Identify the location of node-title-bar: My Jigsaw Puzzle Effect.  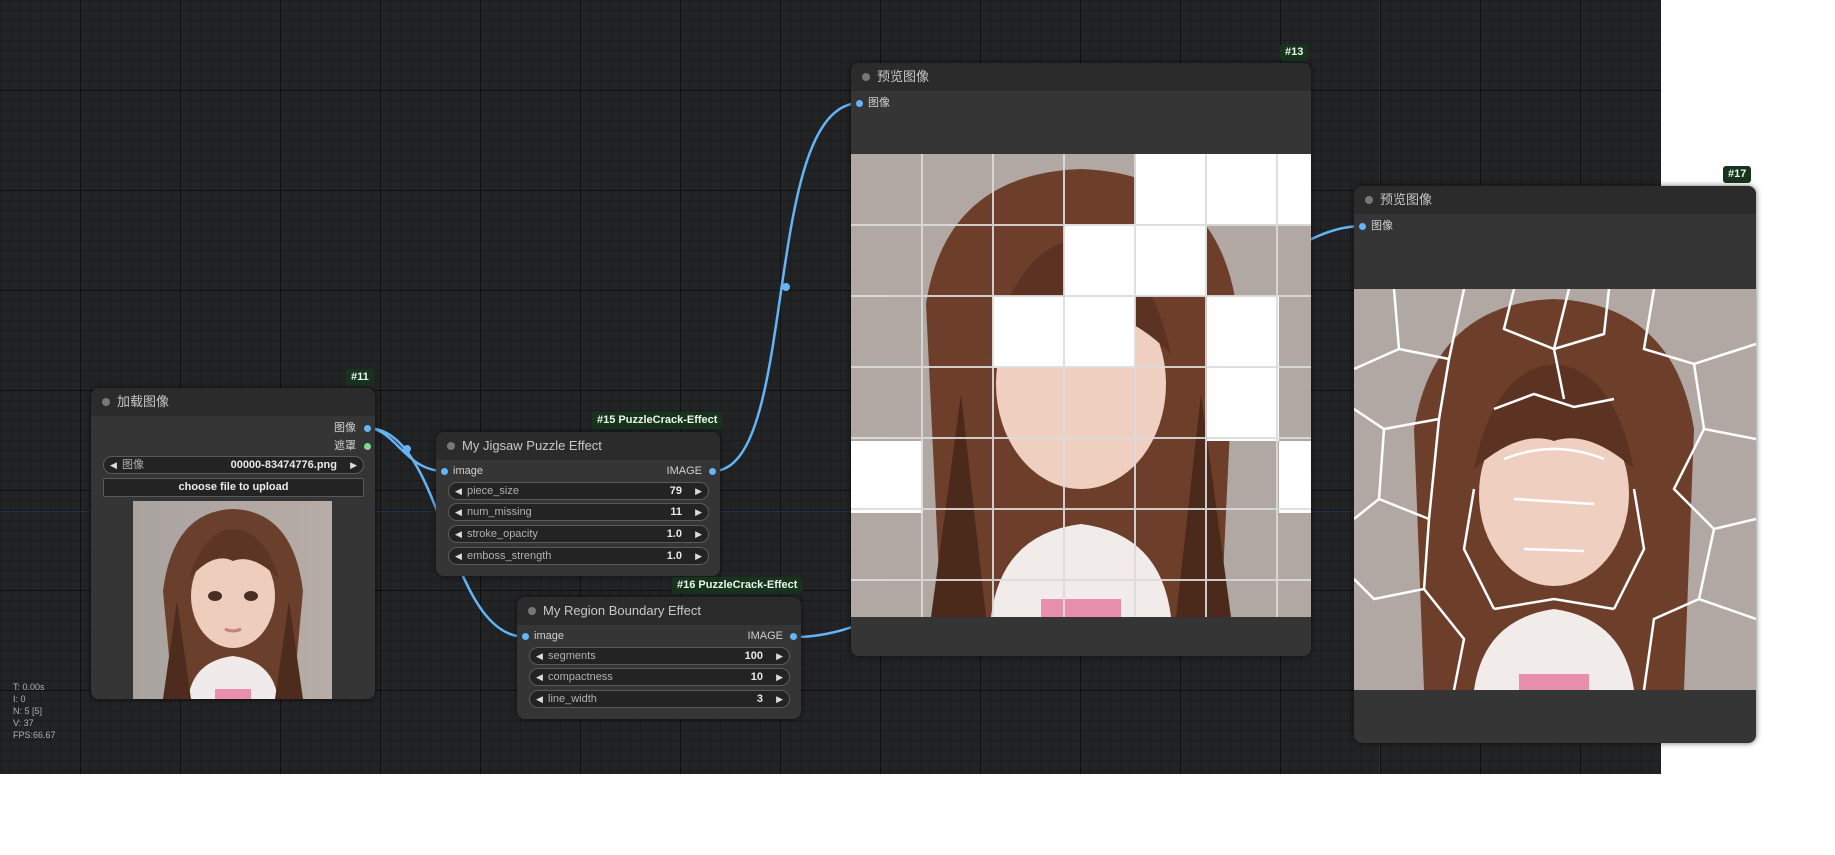
(578, 446).